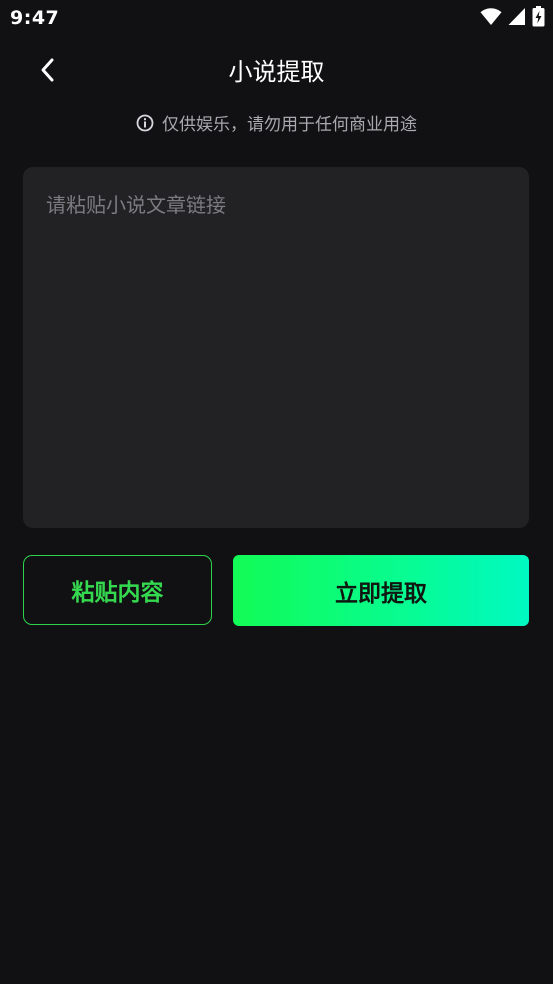 The height and width of the screenshot is (984, 553). I want to click on header: 小说提取, so click(276, 70).